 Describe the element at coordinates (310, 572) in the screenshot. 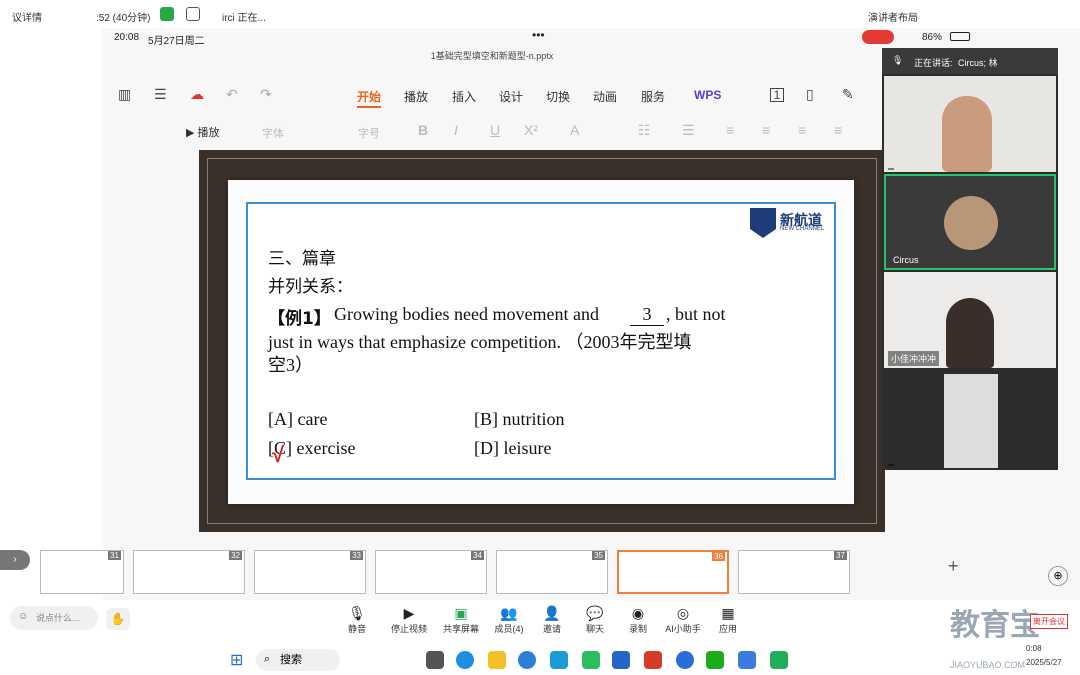

I see `slide-thumbnail: 33` at that location.